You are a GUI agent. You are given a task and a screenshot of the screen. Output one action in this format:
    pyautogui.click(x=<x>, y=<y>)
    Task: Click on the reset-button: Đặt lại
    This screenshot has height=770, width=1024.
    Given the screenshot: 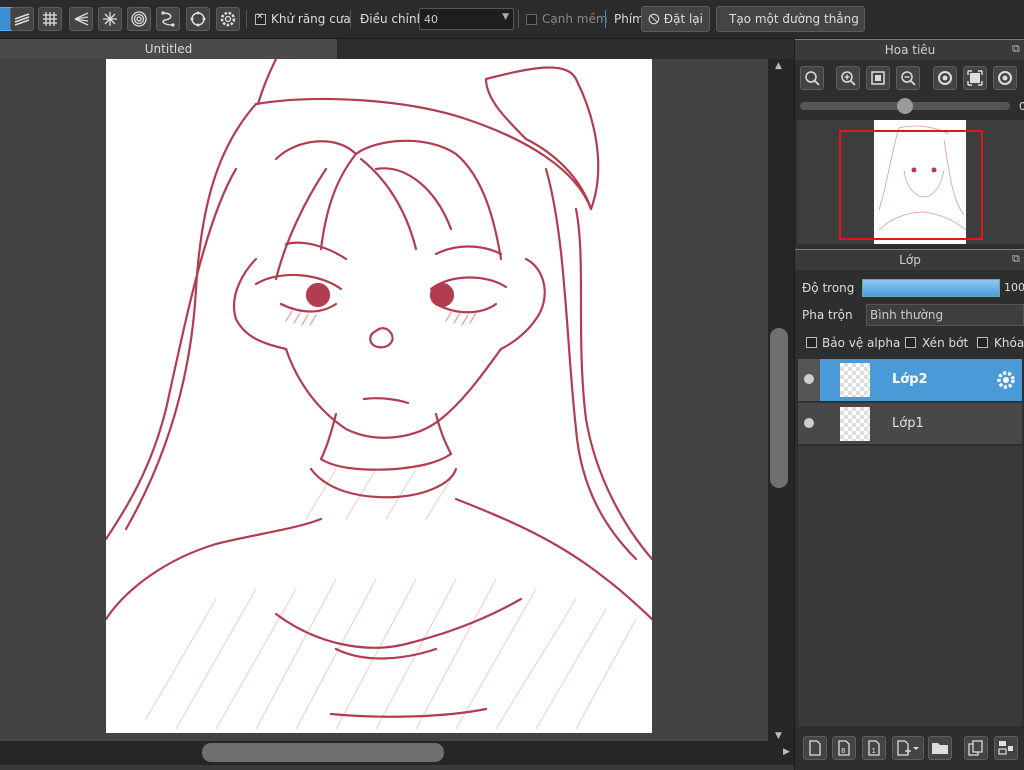 What is the action you would take?
    pyautogui.click(x=675, y=19)
    